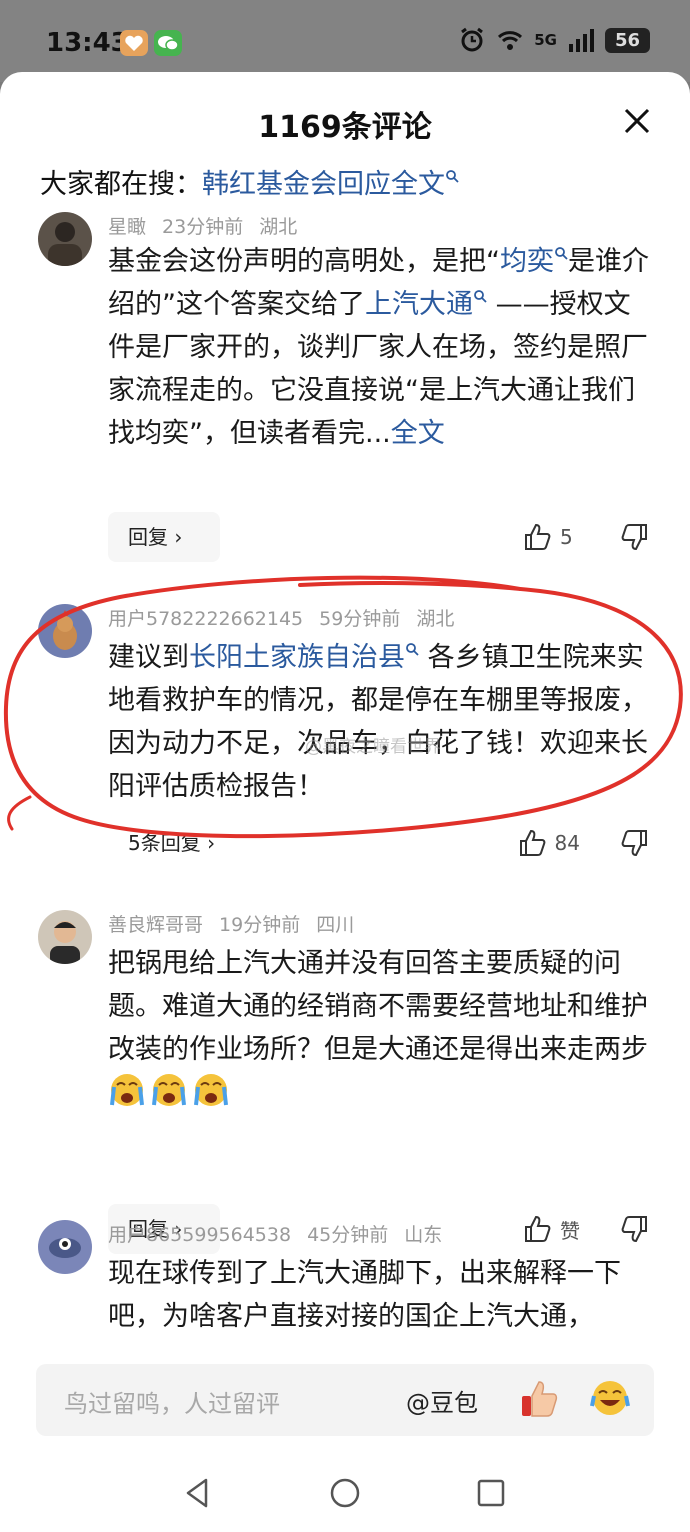  Describe the element at coordinates (583, 843) in the screenshot. I see `comment-actions: 84` at that location.